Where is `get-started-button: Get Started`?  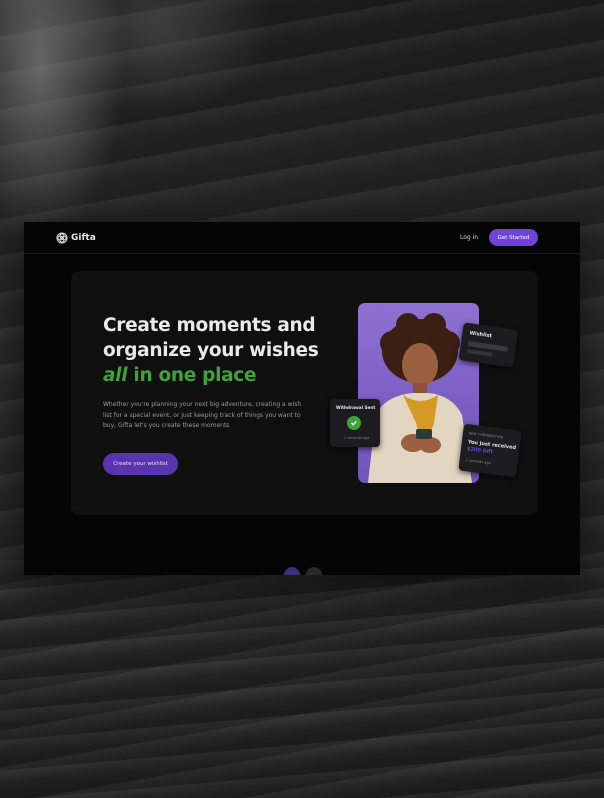 get-started-button: Get Started is located at coordinates (513, 237).